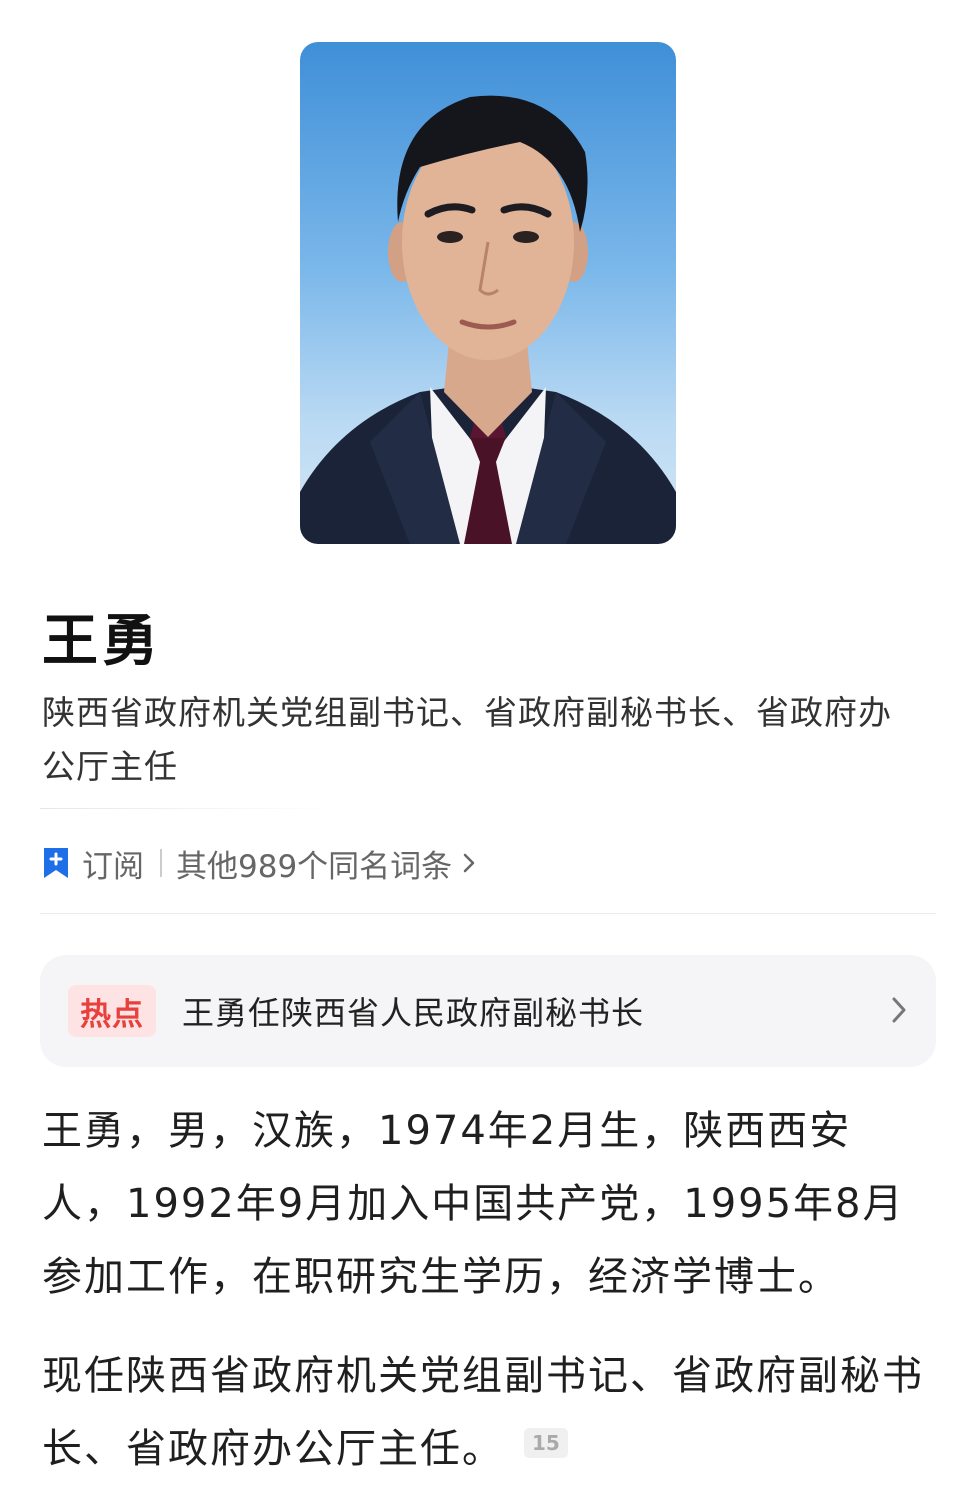  I want to click on portrait-photo, so click(488, 293).